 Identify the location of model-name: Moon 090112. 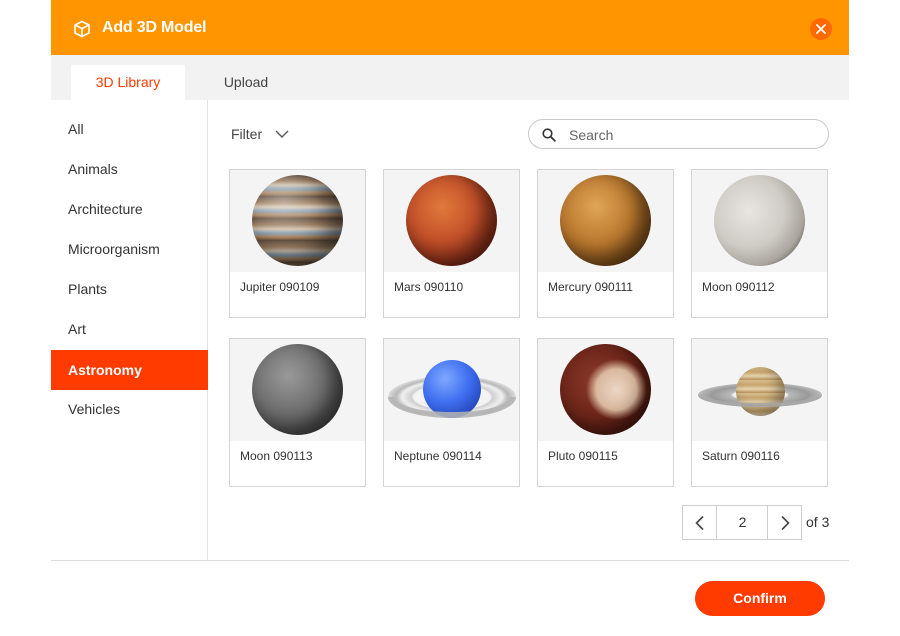
(738, 287).